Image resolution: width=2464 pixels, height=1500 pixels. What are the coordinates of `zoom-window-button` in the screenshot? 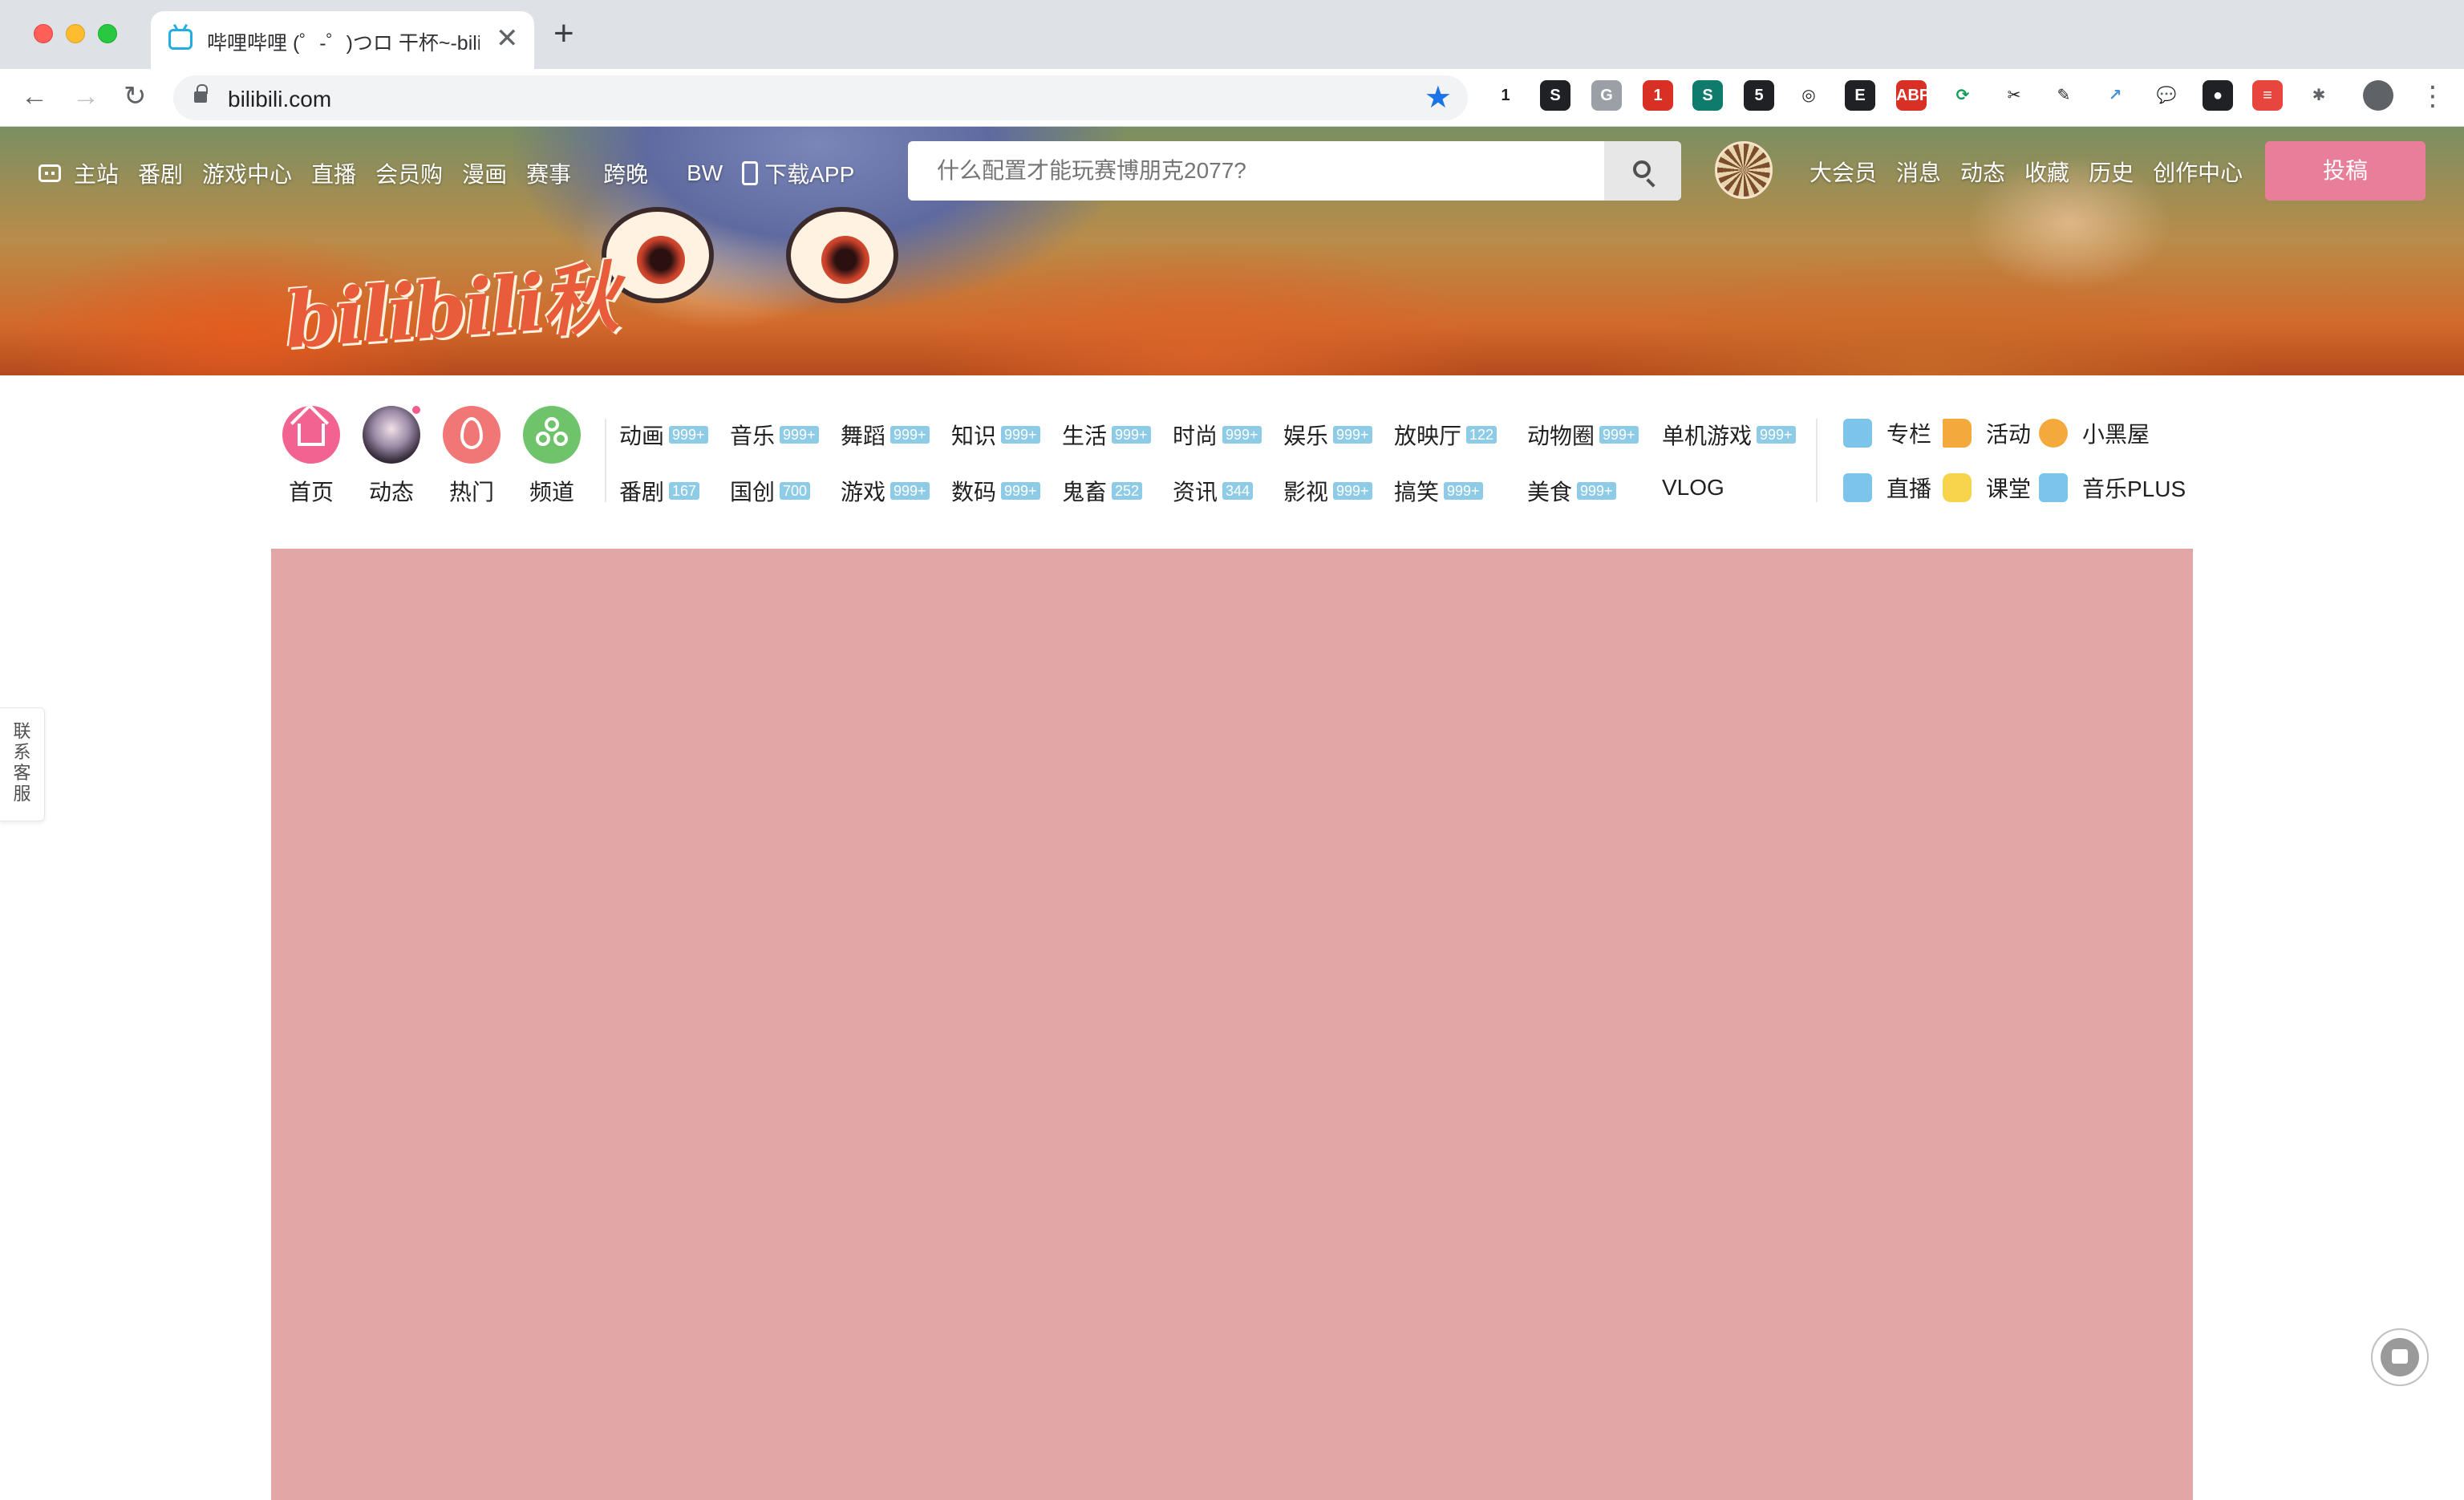 It's located at (107, 33).